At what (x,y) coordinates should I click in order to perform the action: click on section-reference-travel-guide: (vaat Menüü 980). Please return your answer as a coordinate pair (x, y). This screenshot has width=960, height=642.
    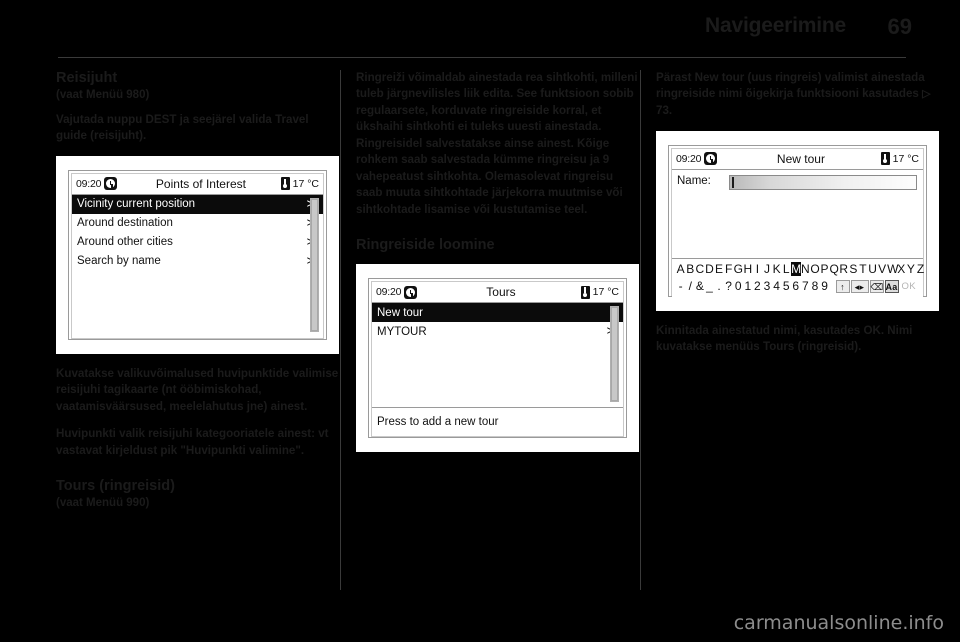
    Looking at the image, I should click on (103, 95).